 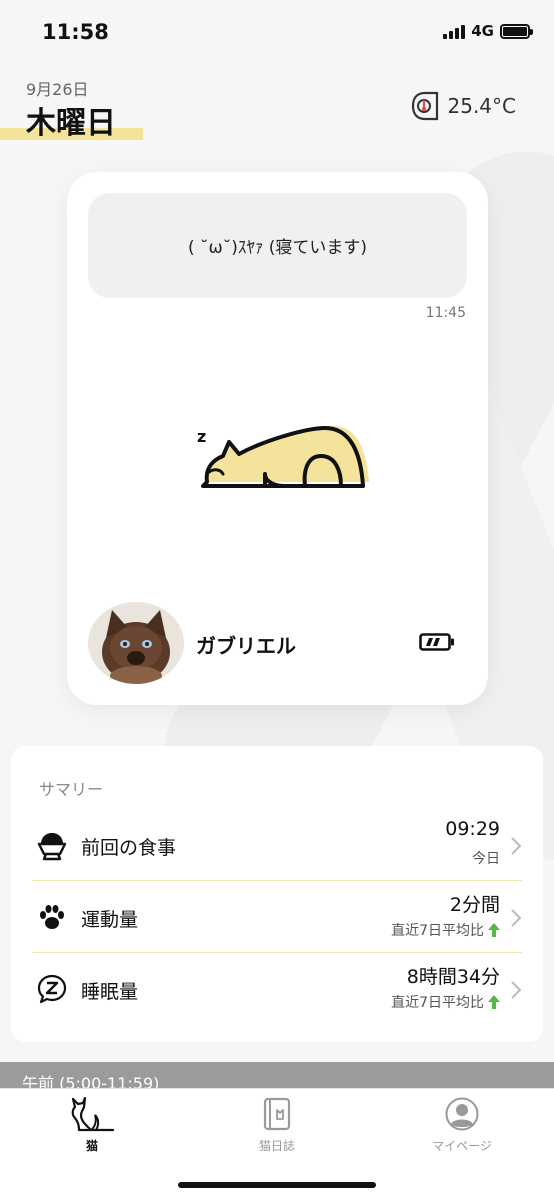 What do you see at coordinates (110, 920) in the screenshot?
I see `row-label: 運動量` at bounding box center [110, 920].